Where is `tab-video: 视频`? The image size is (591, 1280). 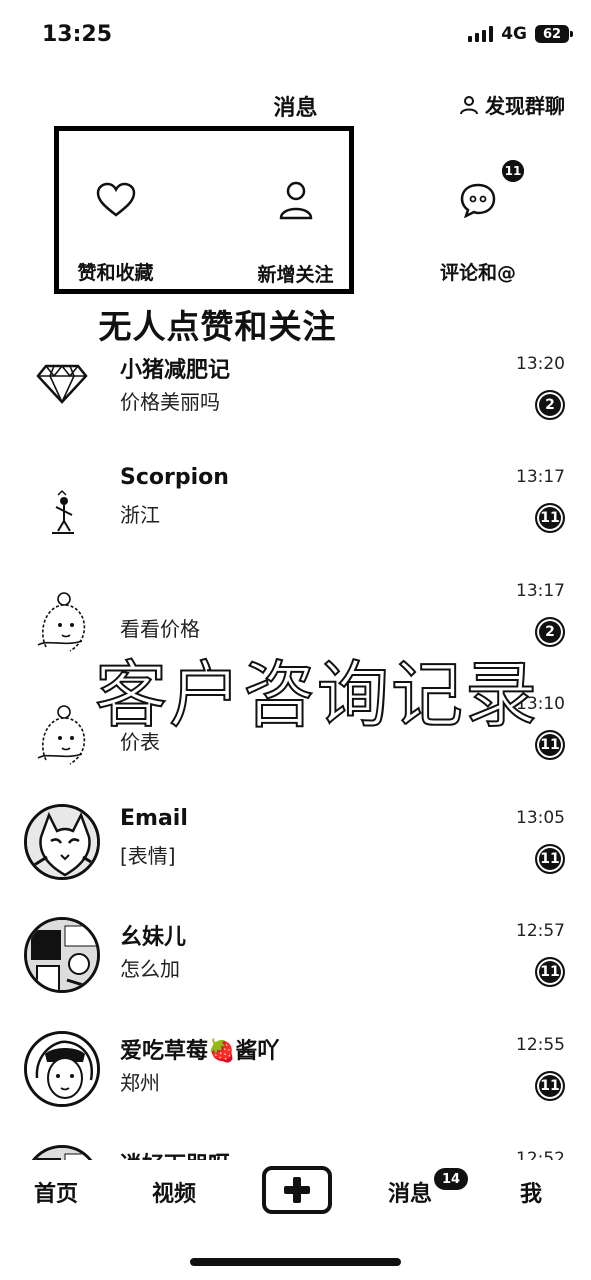 tab-video: 视频 is located at coordinates (174, 1192).